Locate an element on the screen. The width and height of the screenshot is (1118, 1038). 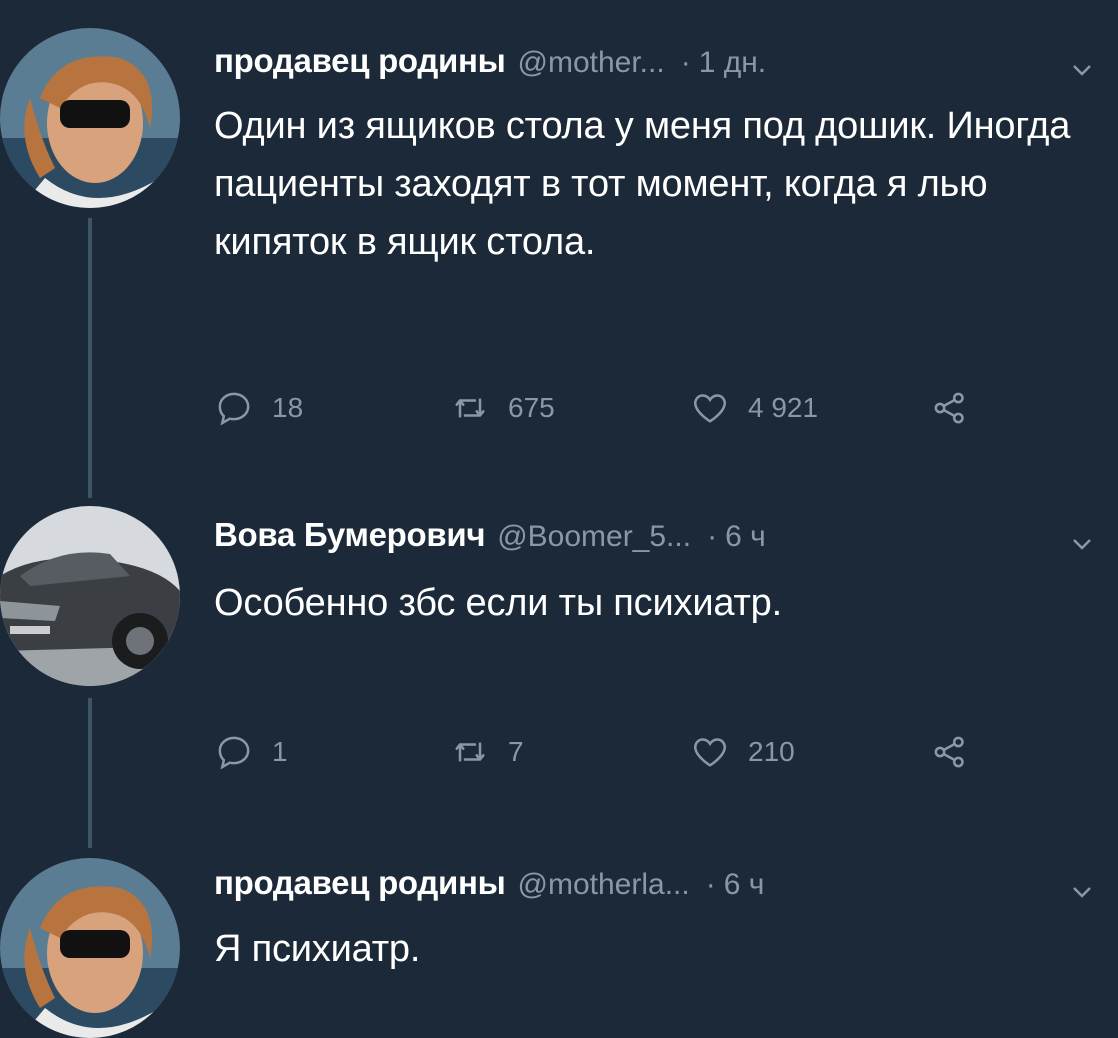
tweet-actions: 1 7 210 is located at coordinates (614, 752).